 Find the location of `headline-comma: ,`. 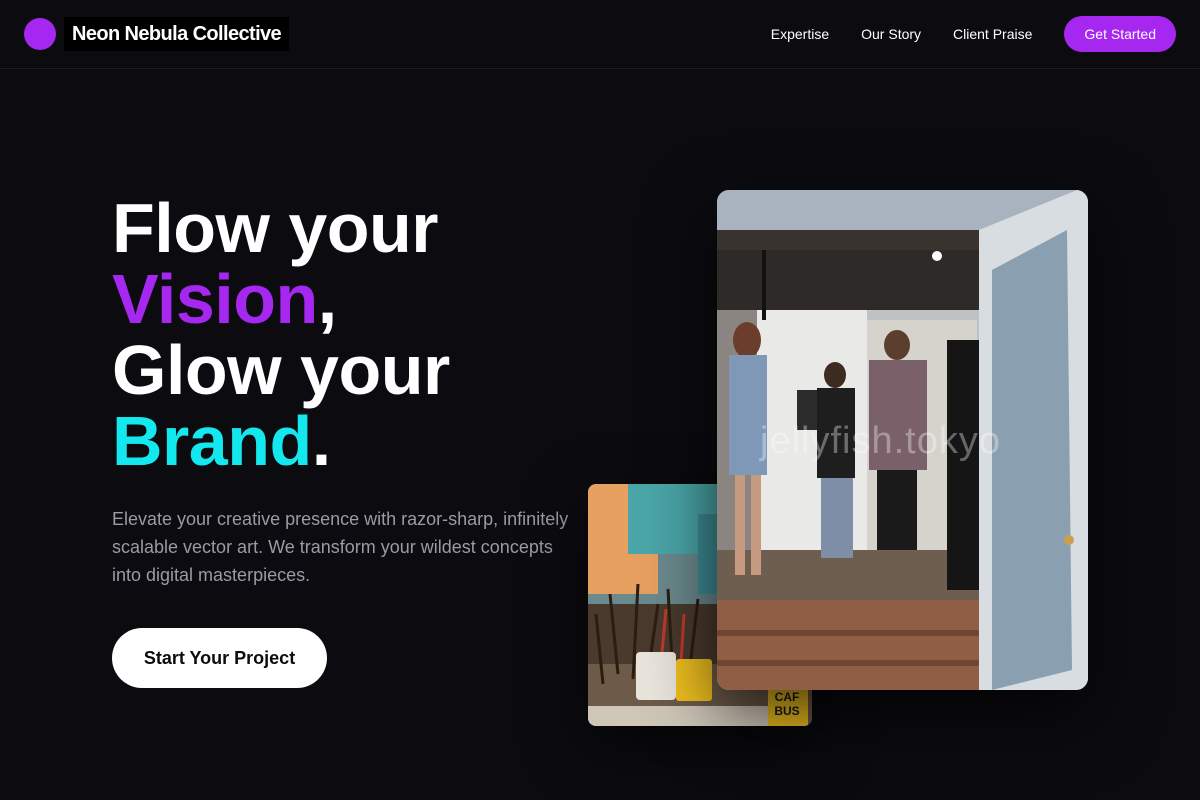

headline-comma: , is located at coordinates (327, 299).